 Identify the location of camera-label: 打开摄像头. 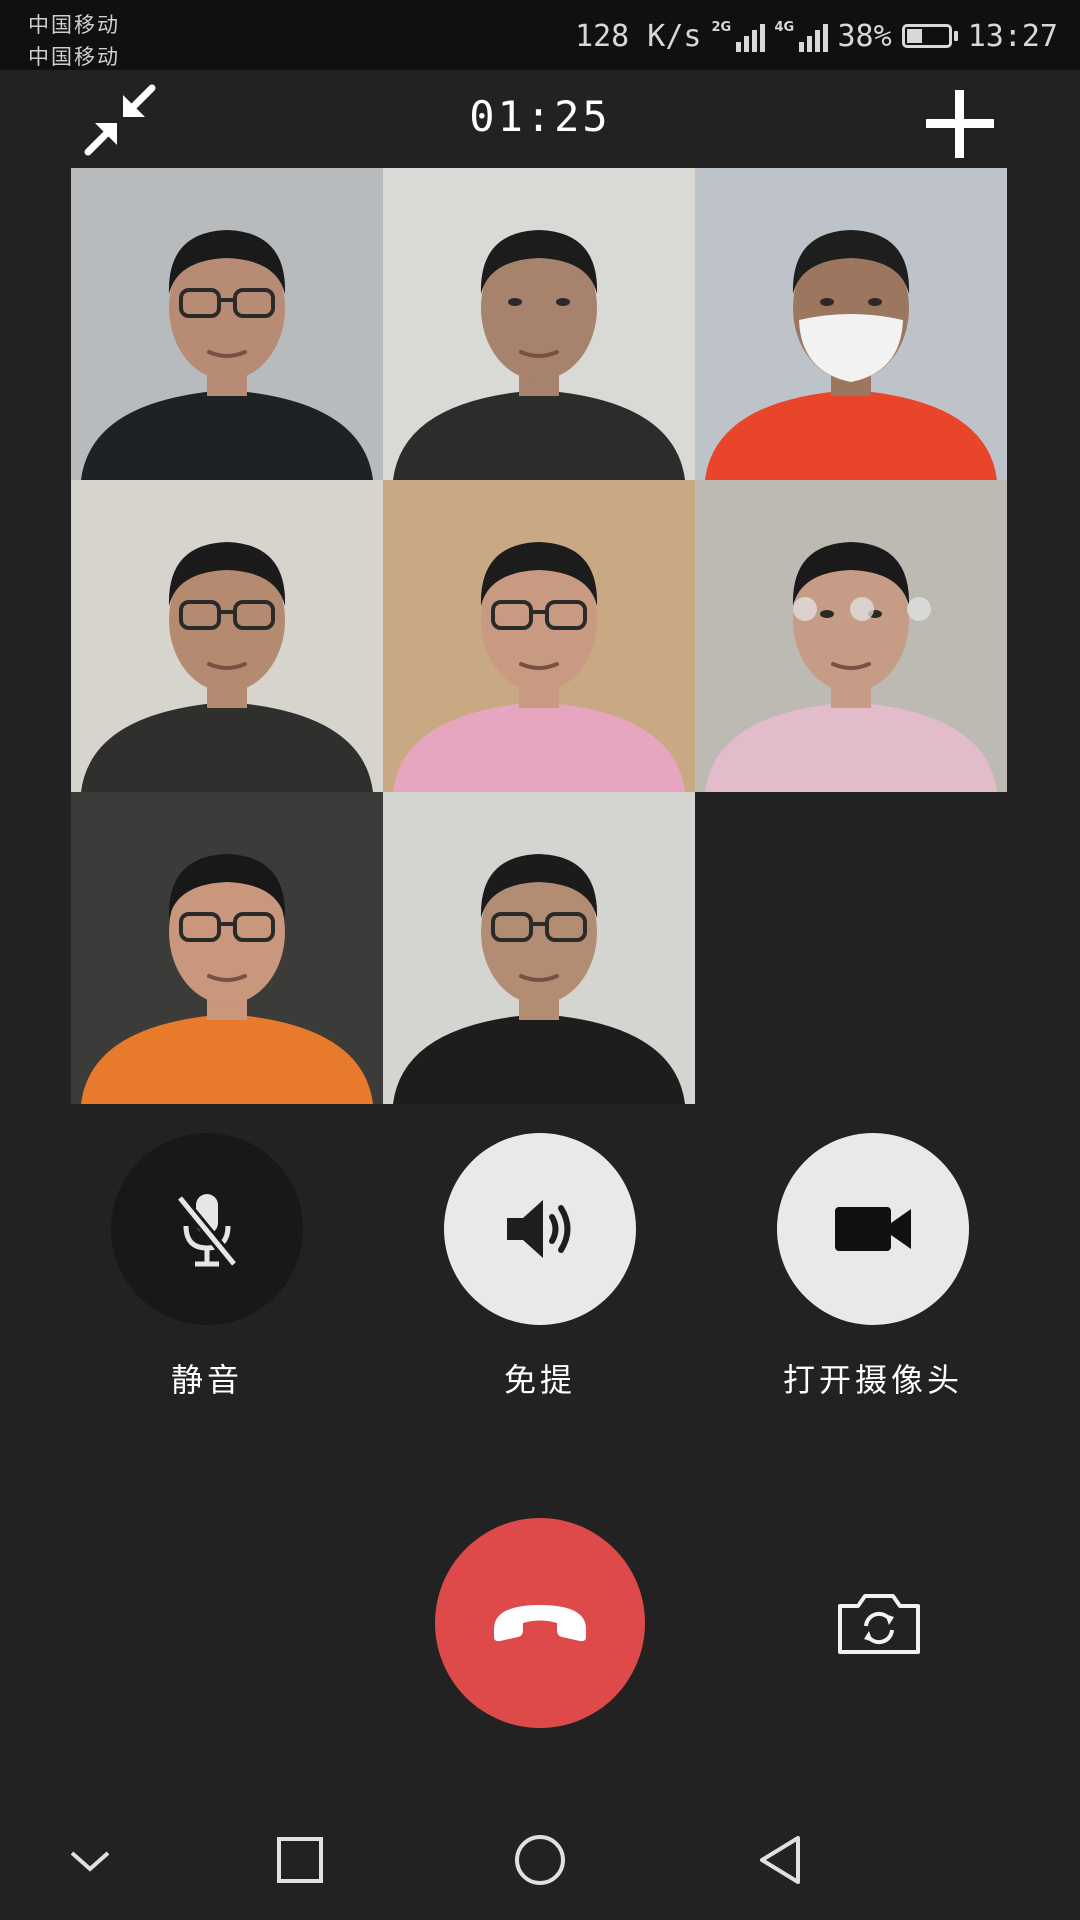
(872, 1380).